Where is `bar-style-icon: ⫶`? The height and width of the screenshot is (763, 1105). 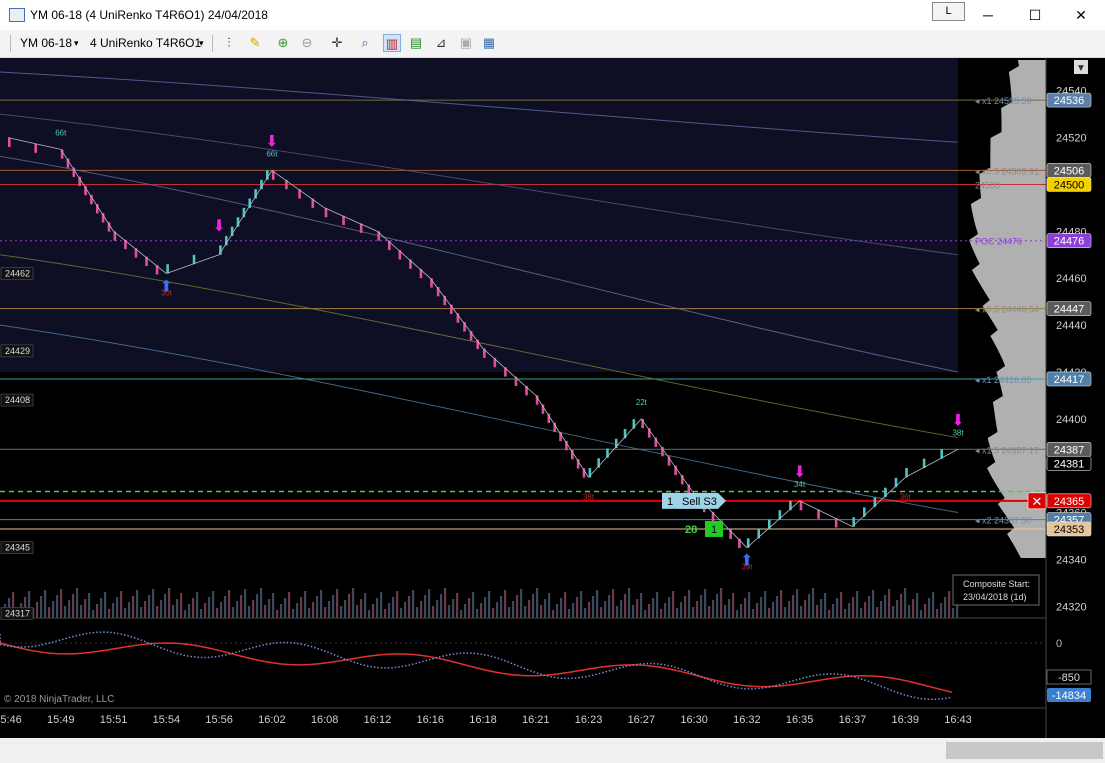 bar-style-icon: ⫶ is located at coordinates (229, 43).